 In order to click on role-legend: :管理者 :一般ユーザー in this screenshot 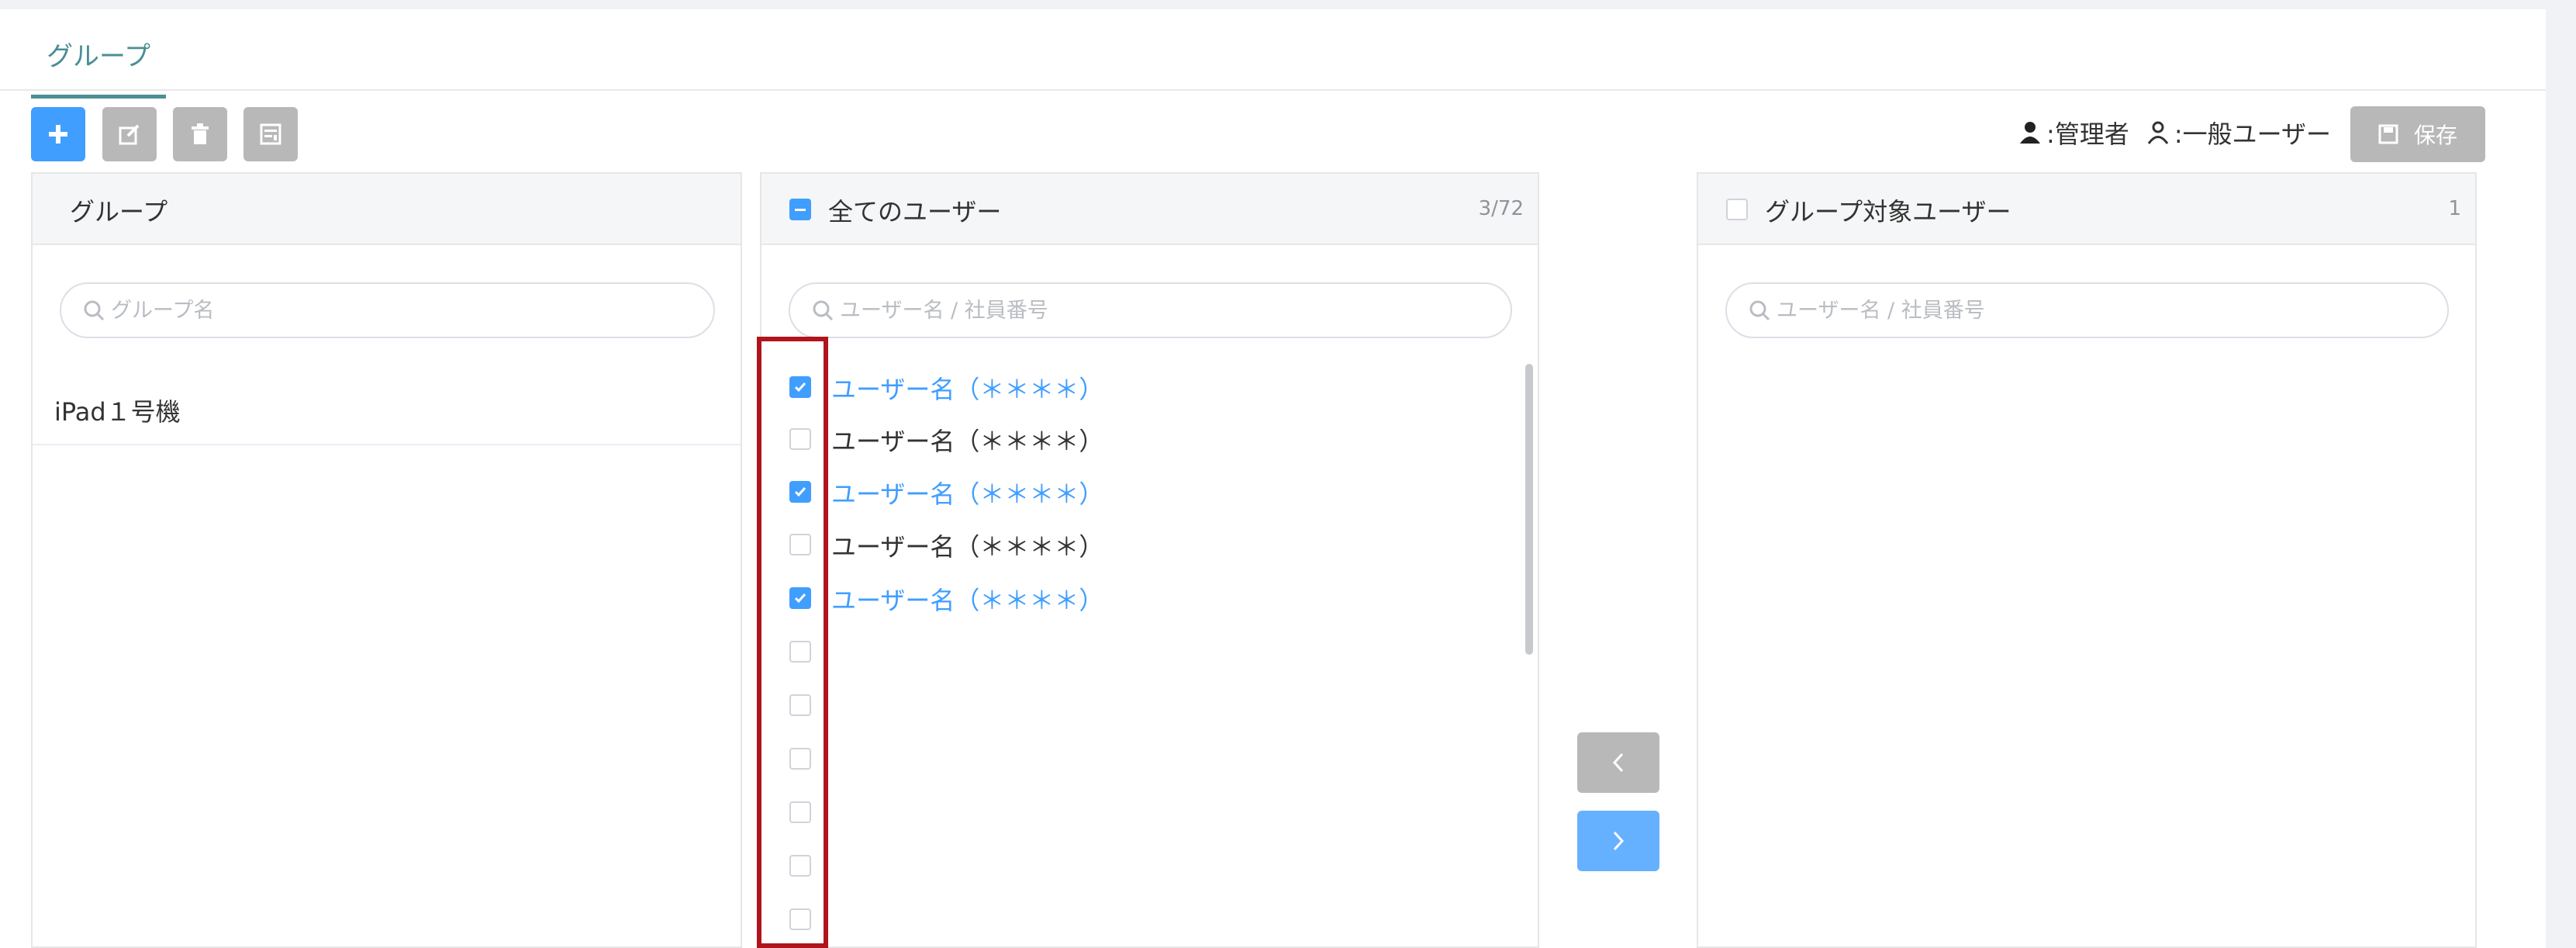, I will do `click(2174, 132)`.